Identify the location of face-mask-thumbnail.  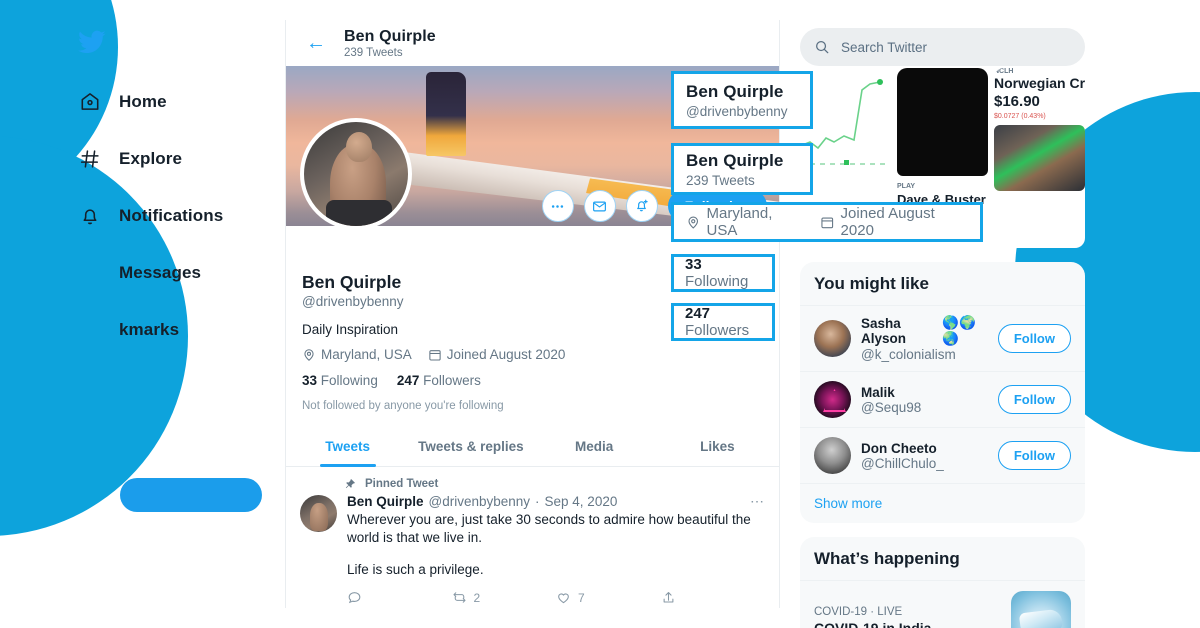
(1041, 609).